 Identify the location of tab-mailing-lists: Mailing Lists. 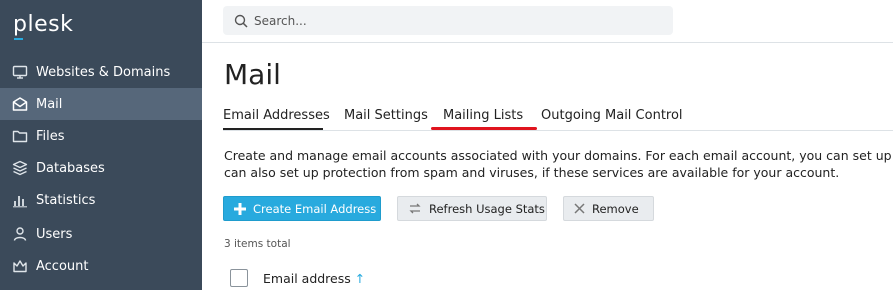
(483, 115).